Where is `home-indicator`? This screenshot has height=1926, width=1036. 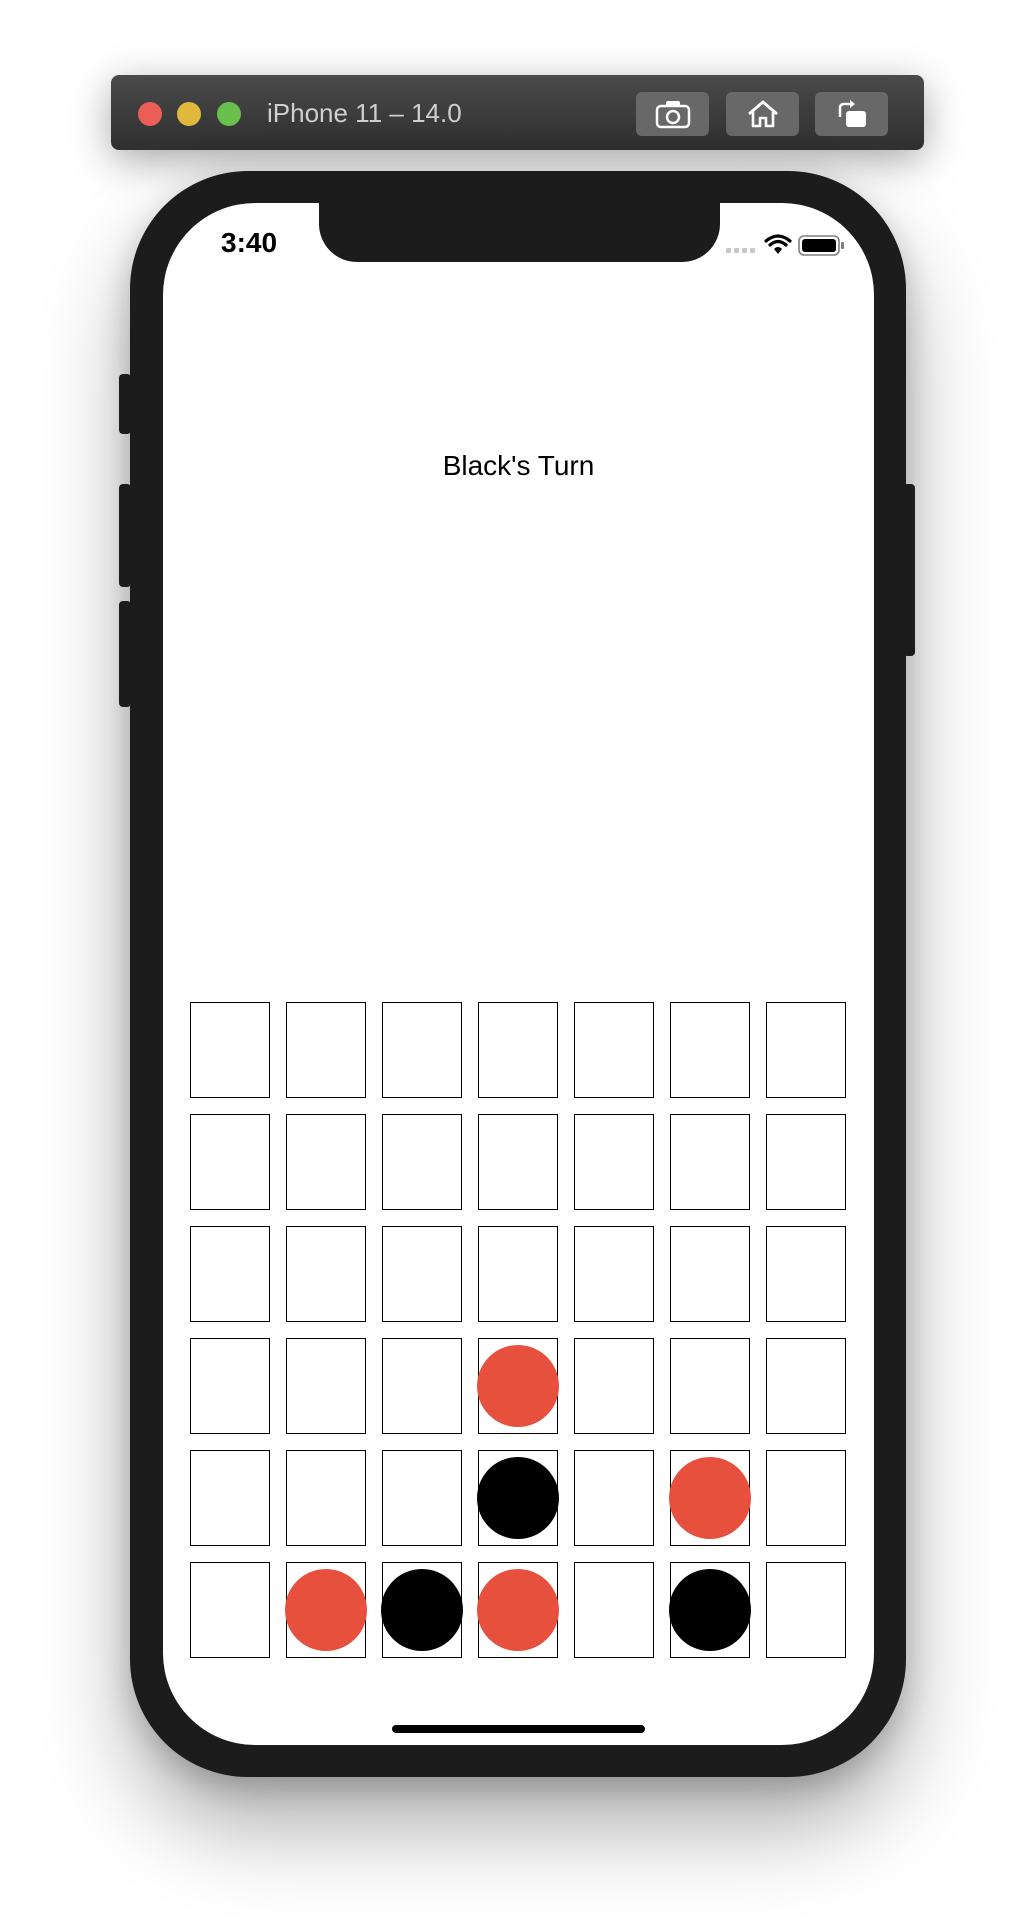 home-indicator is located at coordinates (518, 1729).